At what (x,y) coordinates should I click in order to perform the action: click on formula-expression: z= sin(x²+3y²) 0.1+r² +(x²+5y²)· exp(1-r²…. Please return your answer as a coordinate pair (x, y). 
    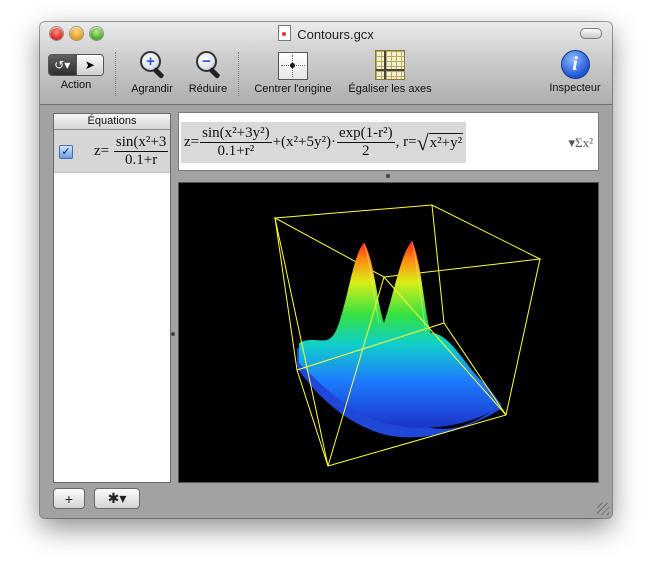
    Looking at the image, I should click on (324, 142).